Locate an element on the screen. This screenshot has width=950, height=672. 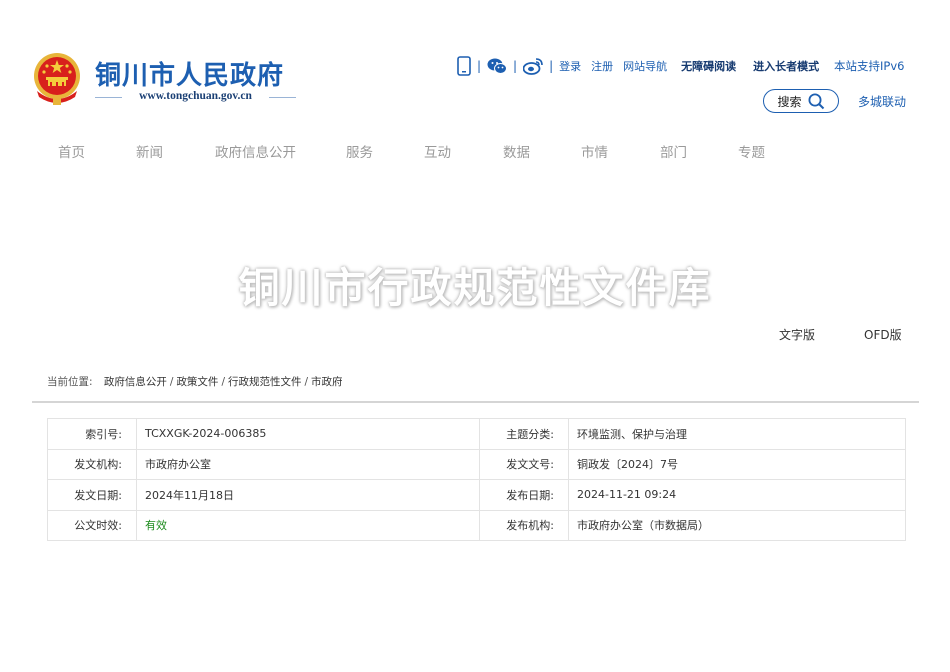
elder-mode-link: 进入长者模式 is located at coordinates (786, 66).